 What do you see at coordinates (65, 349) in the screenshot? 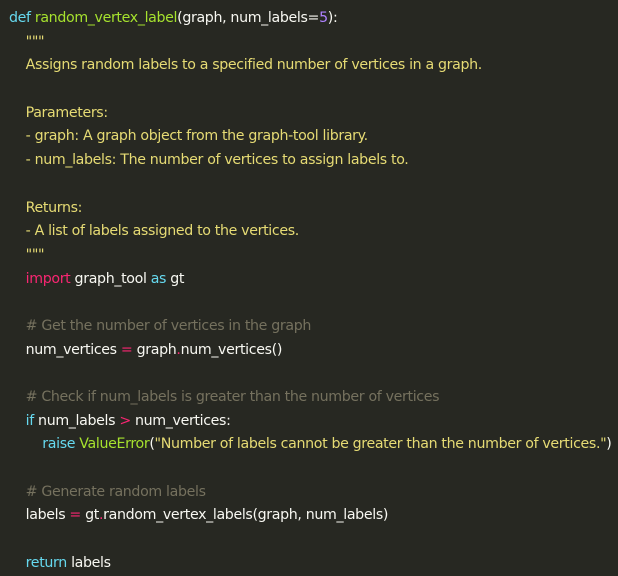
I see `code-token-plain: num_vertices` at bounding box center [65, 349].